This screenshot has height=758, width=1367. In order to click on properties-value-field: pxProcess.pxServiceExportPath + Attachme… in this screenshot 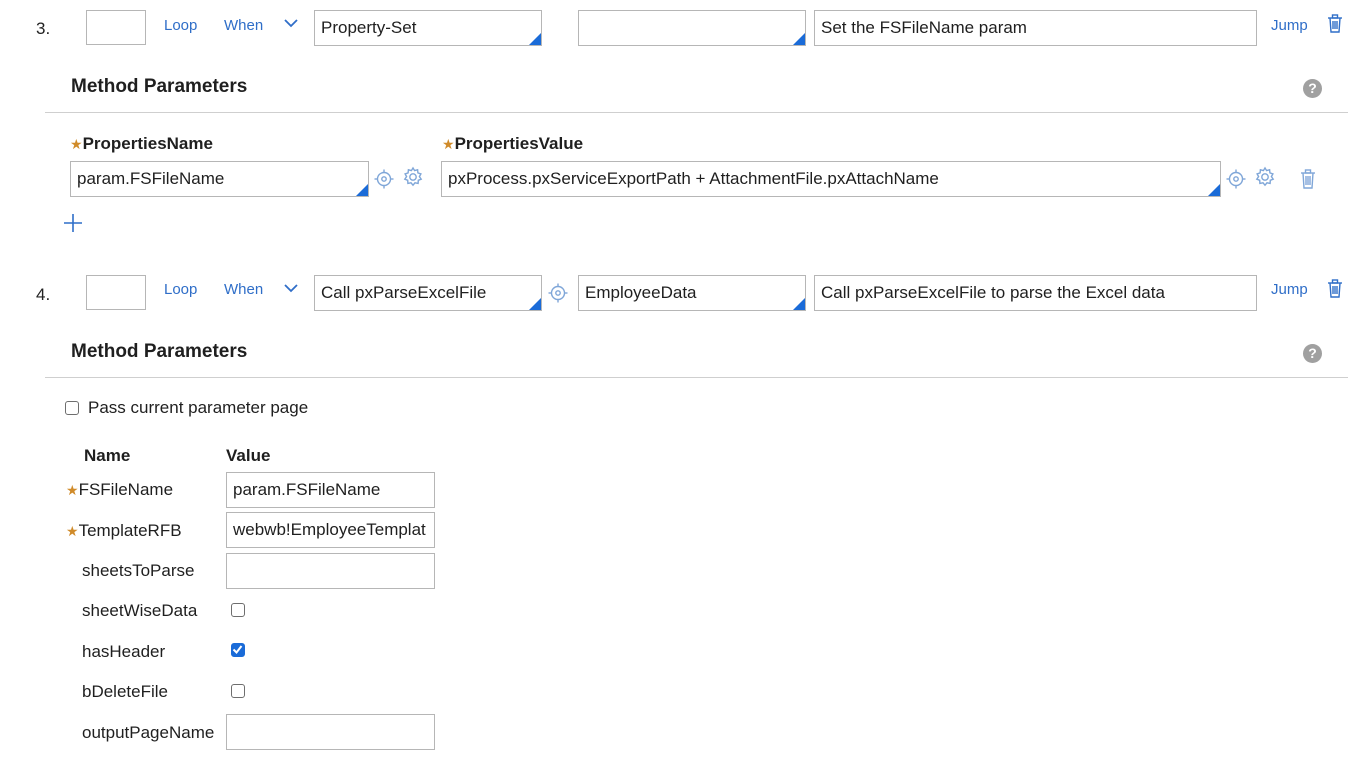, I will do `click(831, 179)`.